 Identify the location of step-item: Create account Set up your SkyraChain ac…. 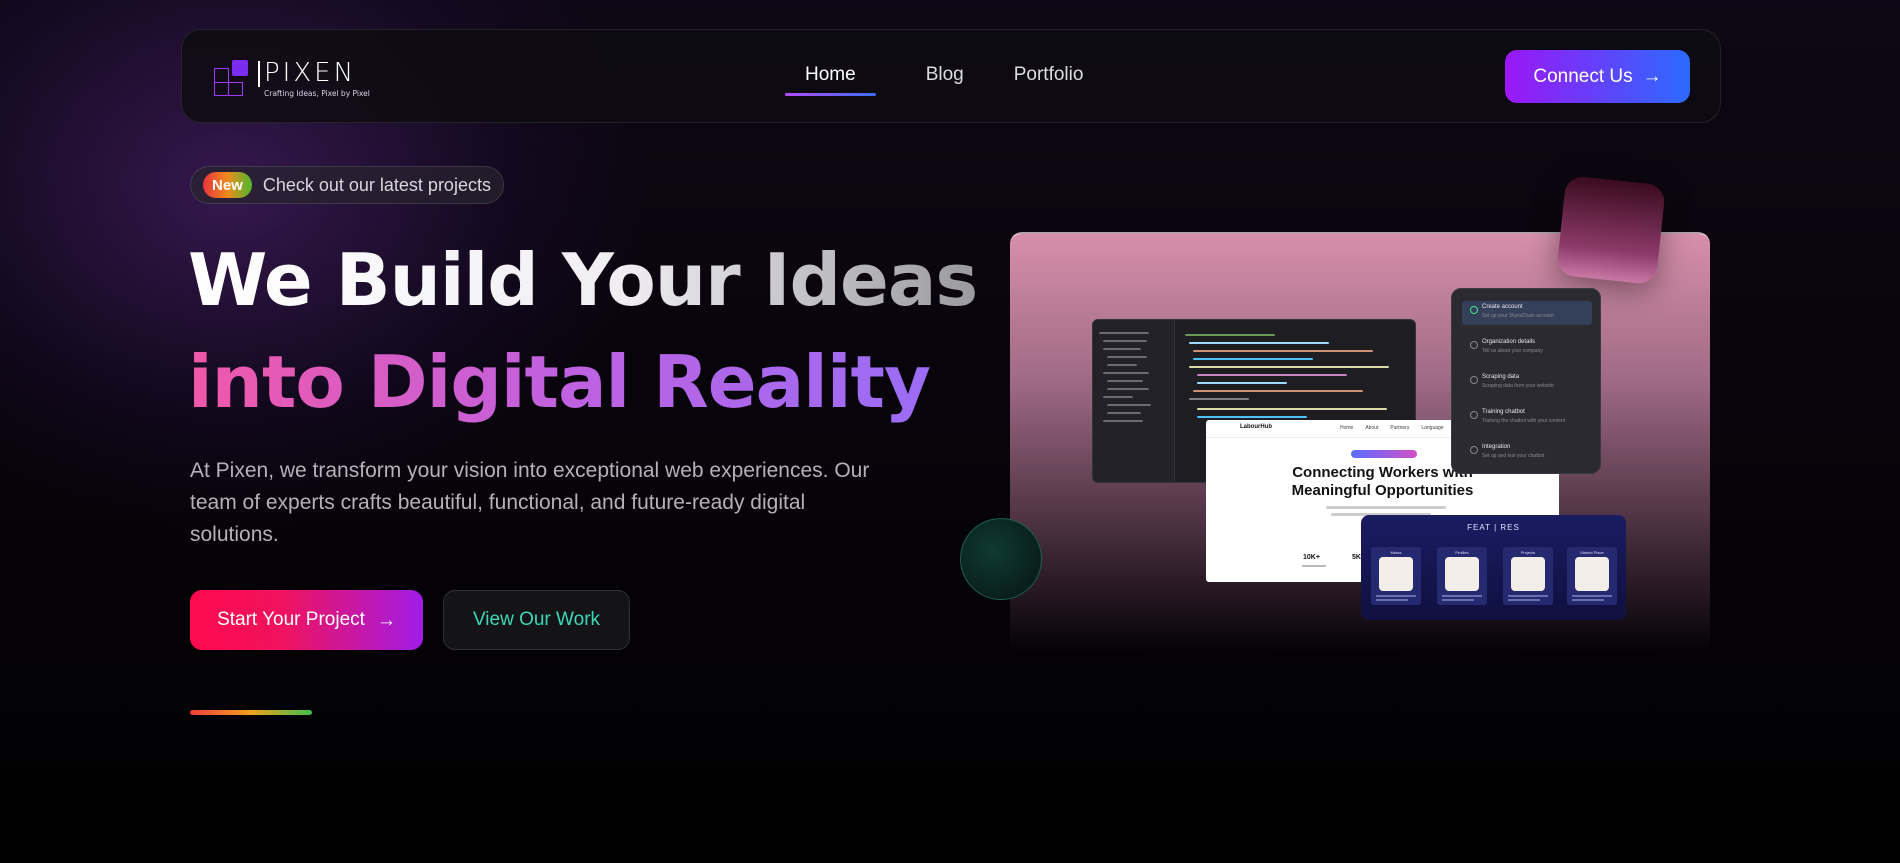
(1527, 313).